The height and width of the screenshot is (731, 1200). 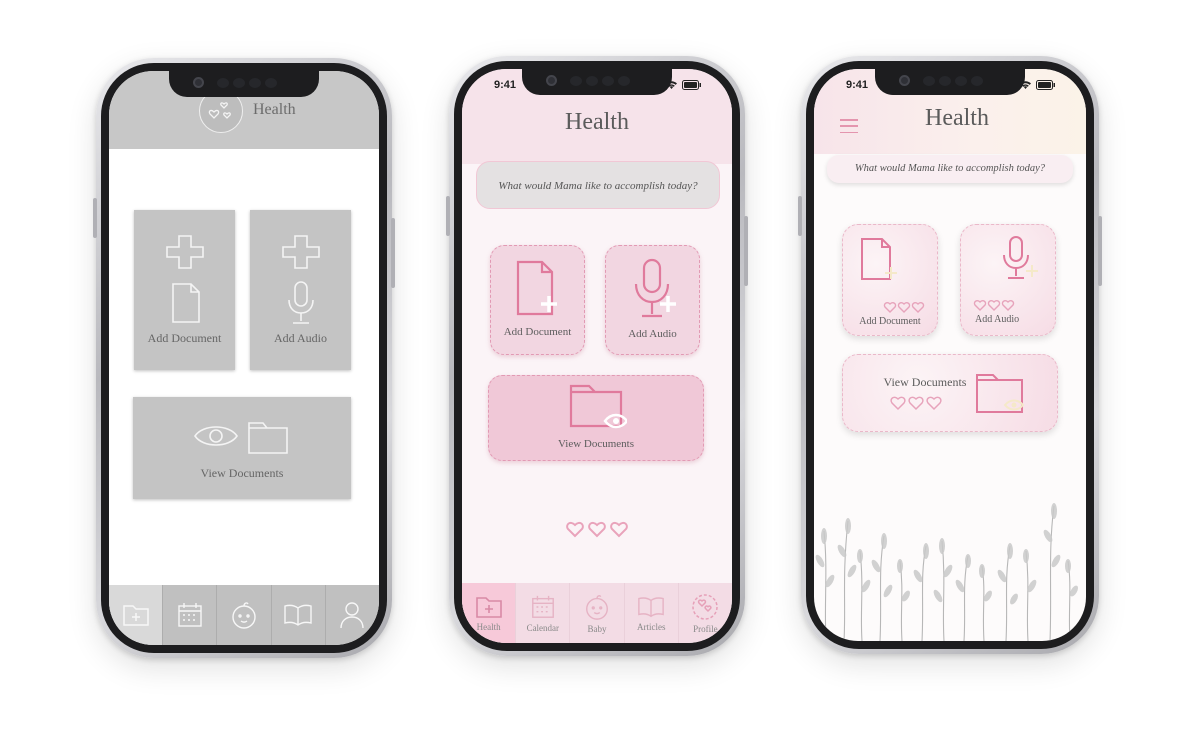 I want to click on tab-articles, so click(x=299, y=615).